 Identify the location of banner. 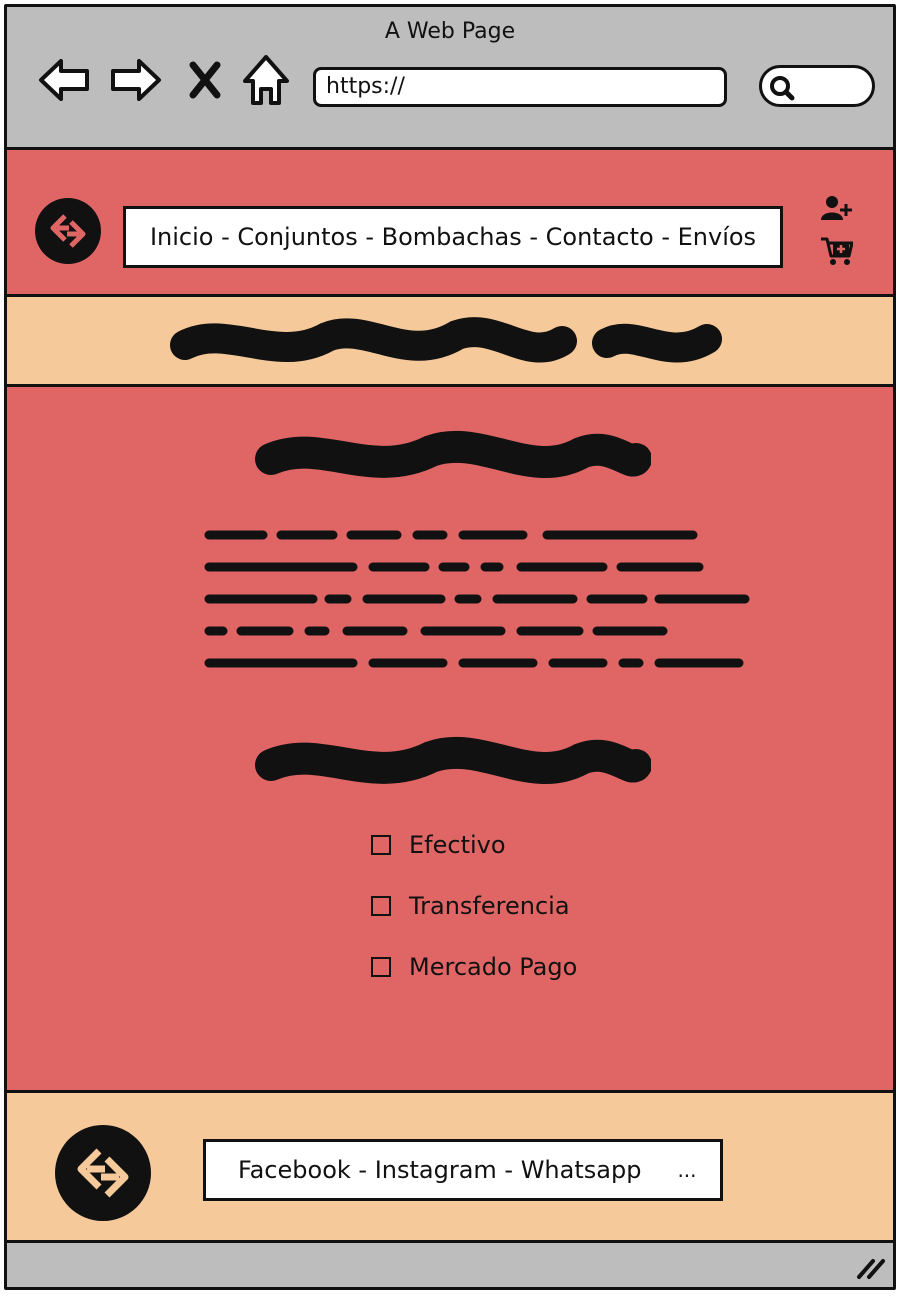
(450, 342).